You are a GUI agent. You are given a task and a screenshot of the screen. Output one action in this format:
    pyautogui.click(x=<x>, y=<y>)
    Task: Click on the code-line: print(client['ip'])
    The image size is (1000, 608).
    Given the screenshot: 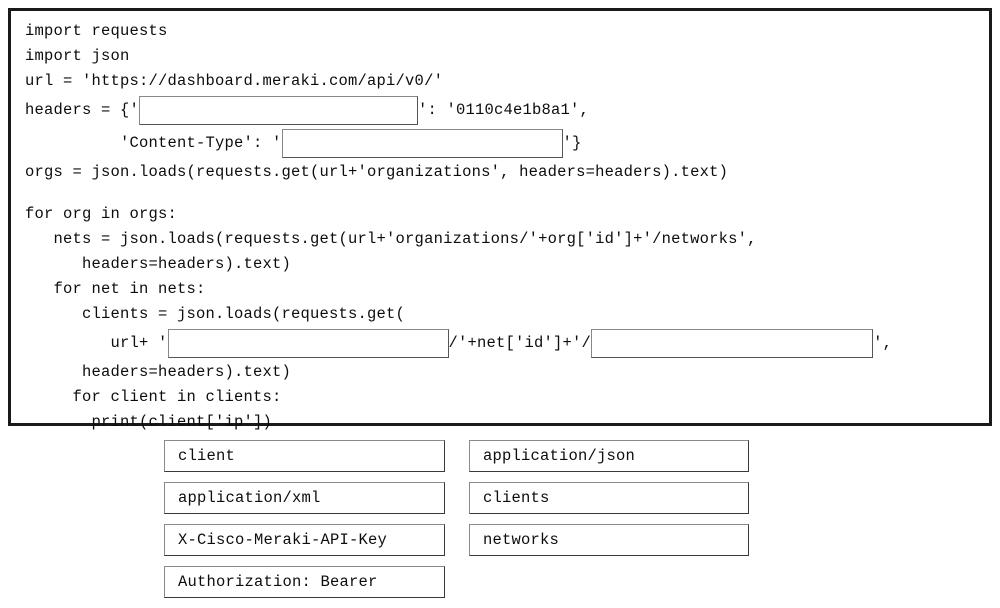 What is the action you would take?
    pyautogui.click(x=505, y=422)
    